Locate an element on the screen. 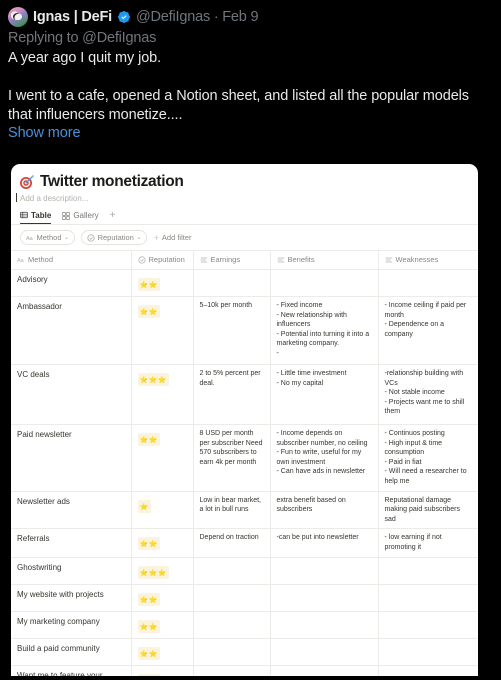  table-row: Want me to feature your project? page ⭐⭐ is located at coordinates (244, 670).